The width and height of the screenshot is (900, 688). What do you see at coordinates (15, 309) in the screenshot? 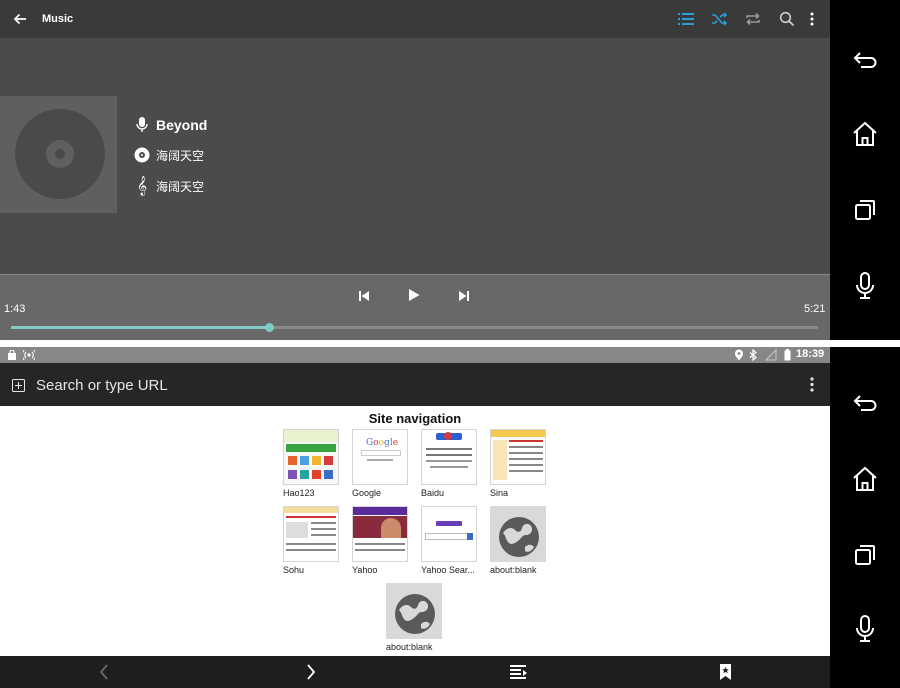
I see `time-elapsed: 1:43` at bounding box center [15, 309].